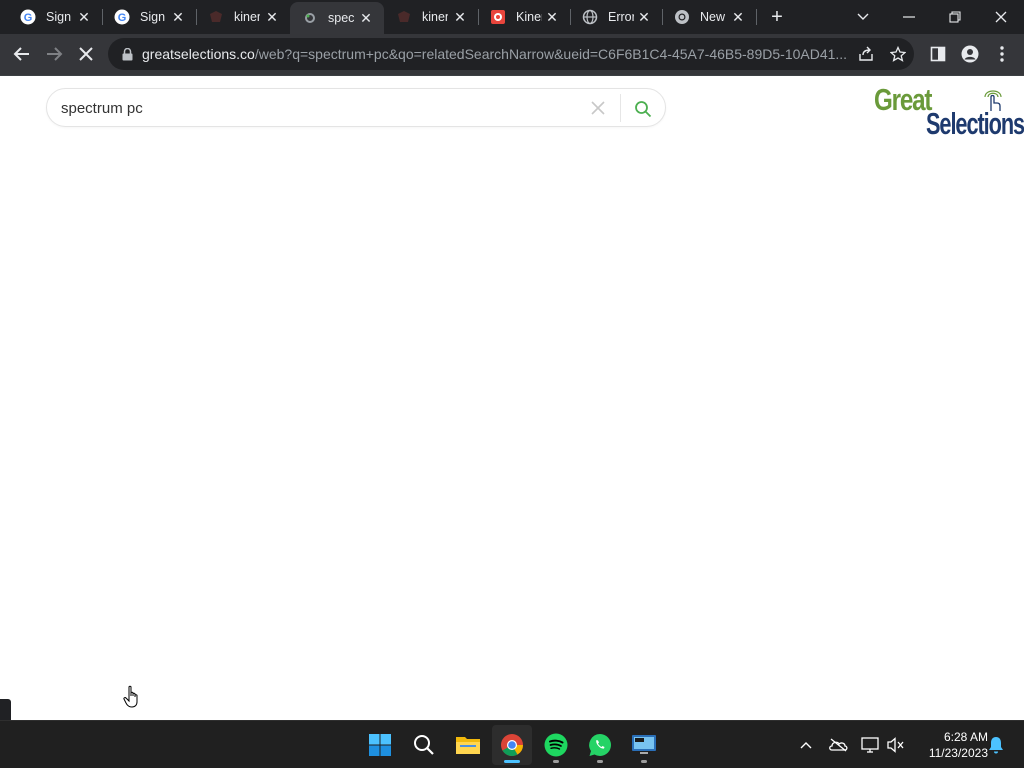 This screenshot has height=768, width=1024. I want to click on windows-taskbar: 6:28 AM 11/23/2023, so click(512, 744).